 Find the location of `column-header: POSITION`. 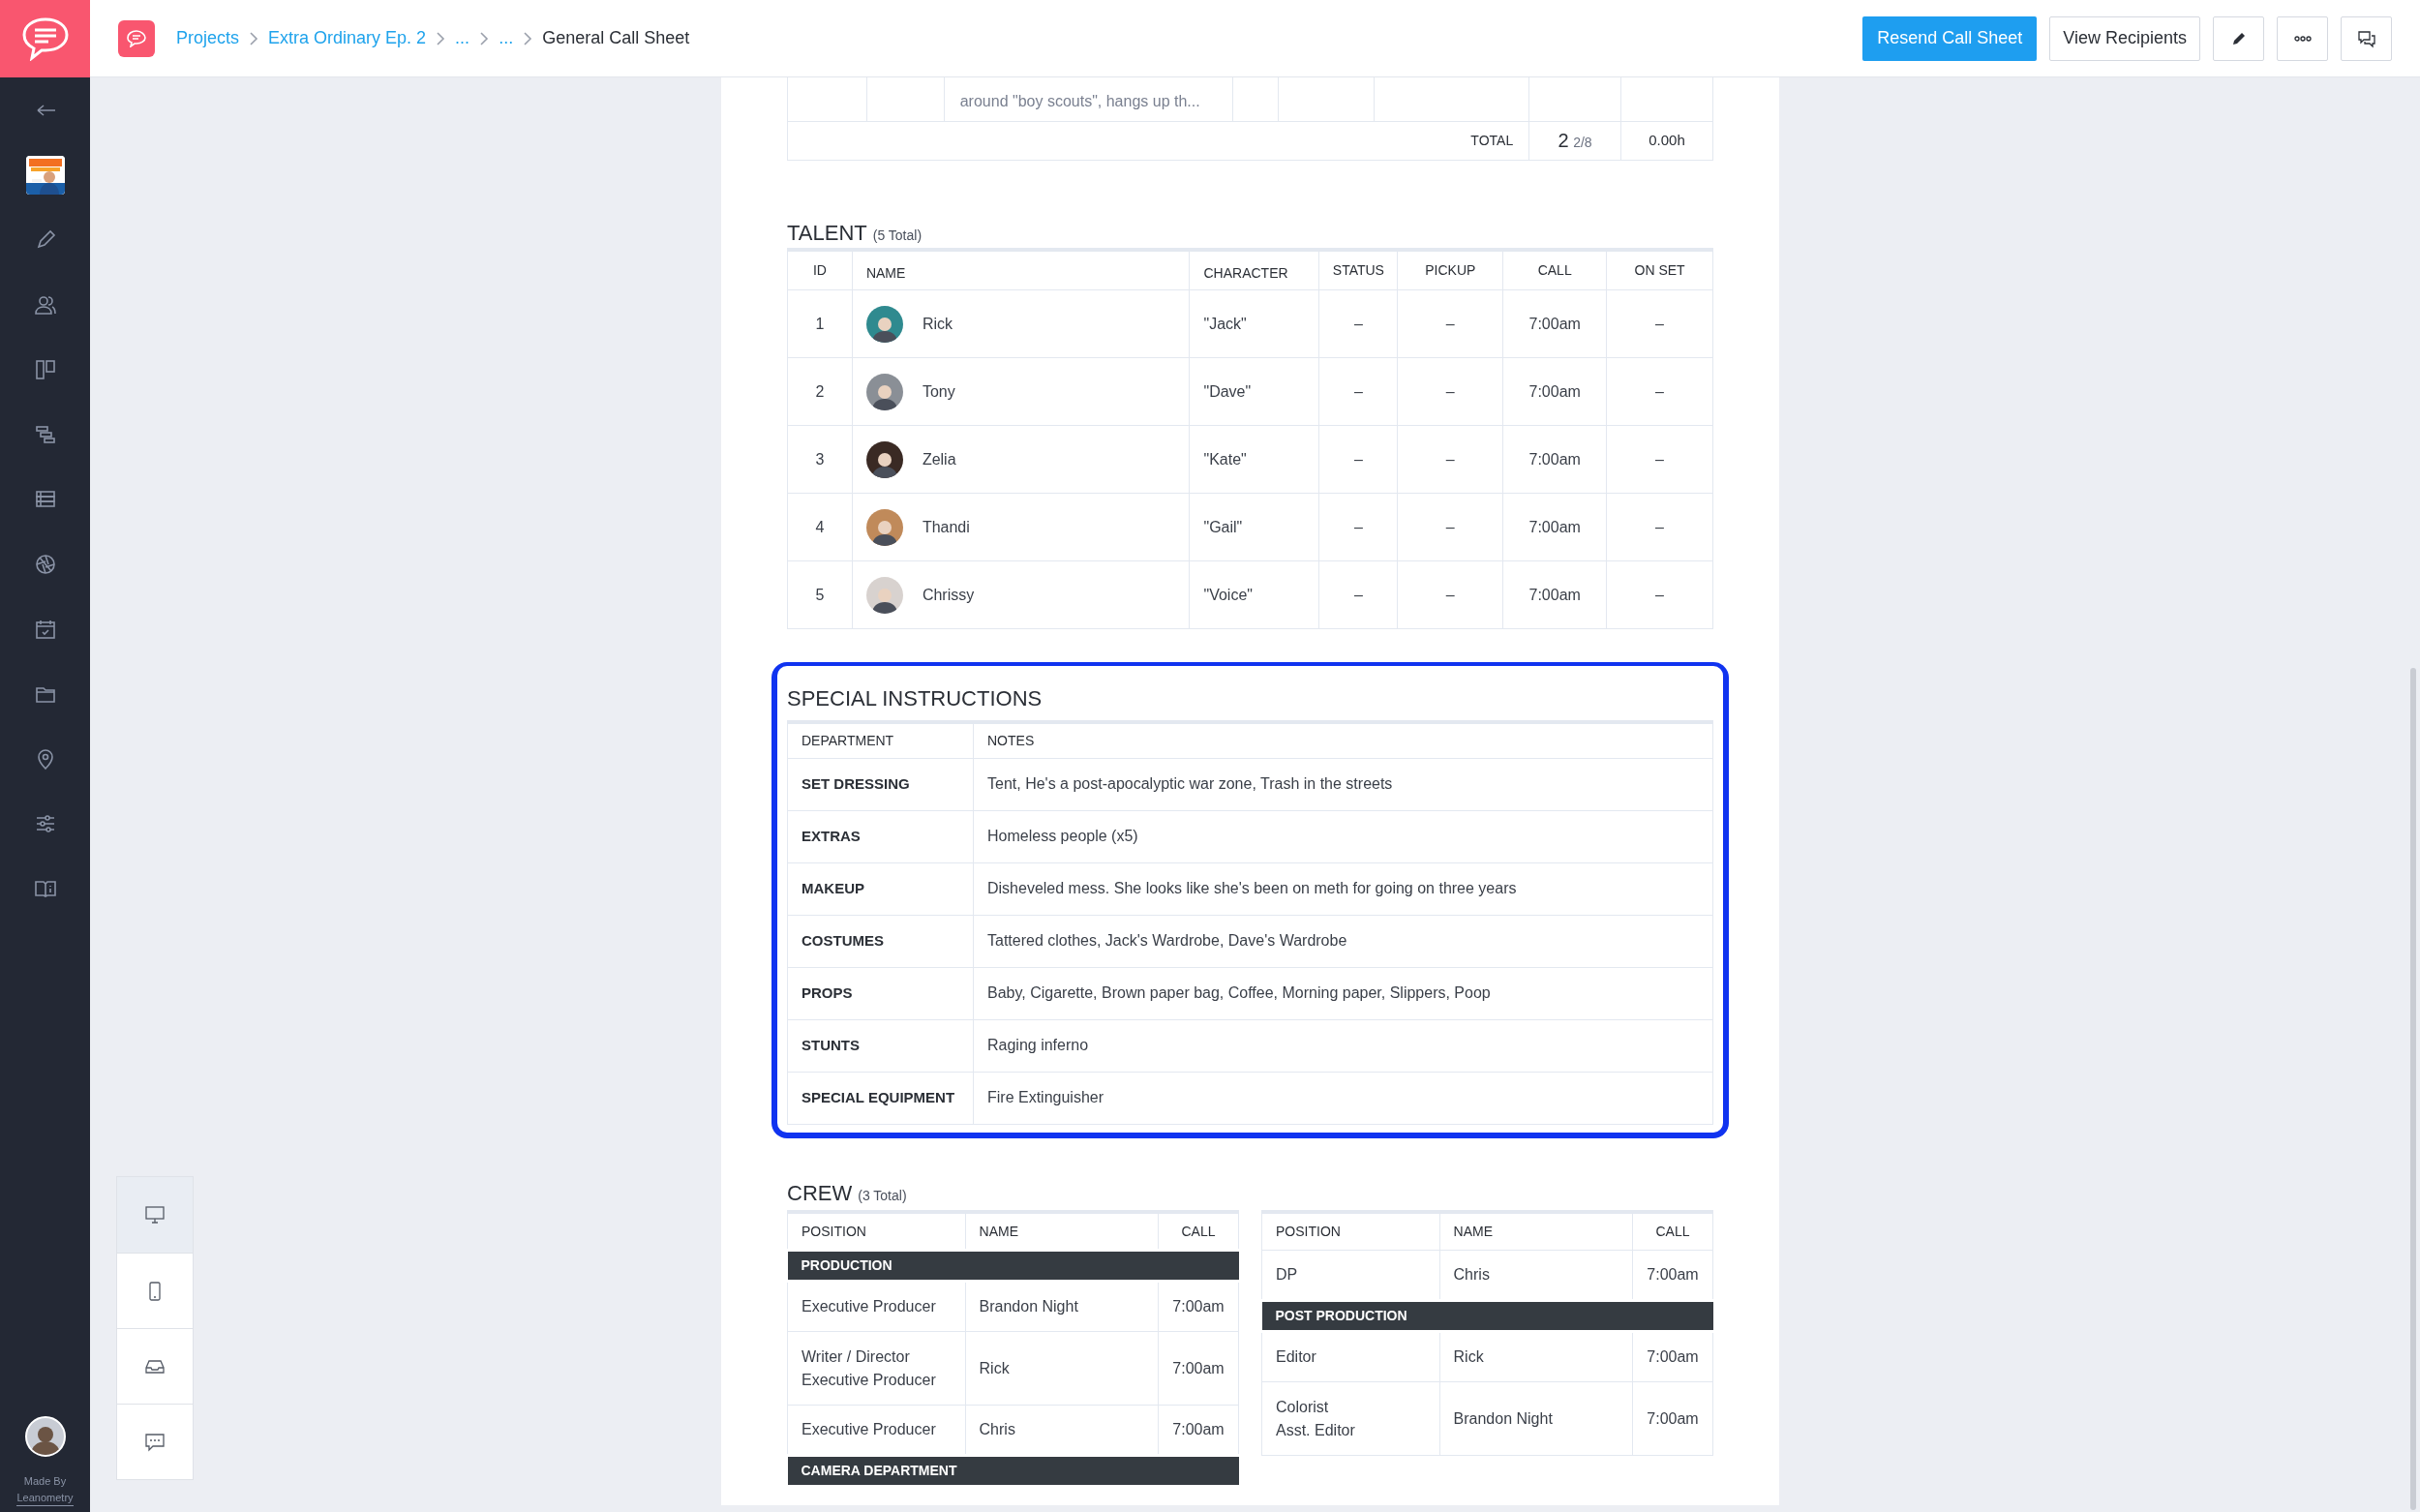

column-header: POSITION is located at coordinates (1308, 1232).